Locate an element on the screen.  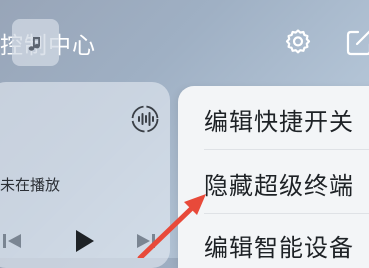
next-icon is located at coordinates (146, 241).